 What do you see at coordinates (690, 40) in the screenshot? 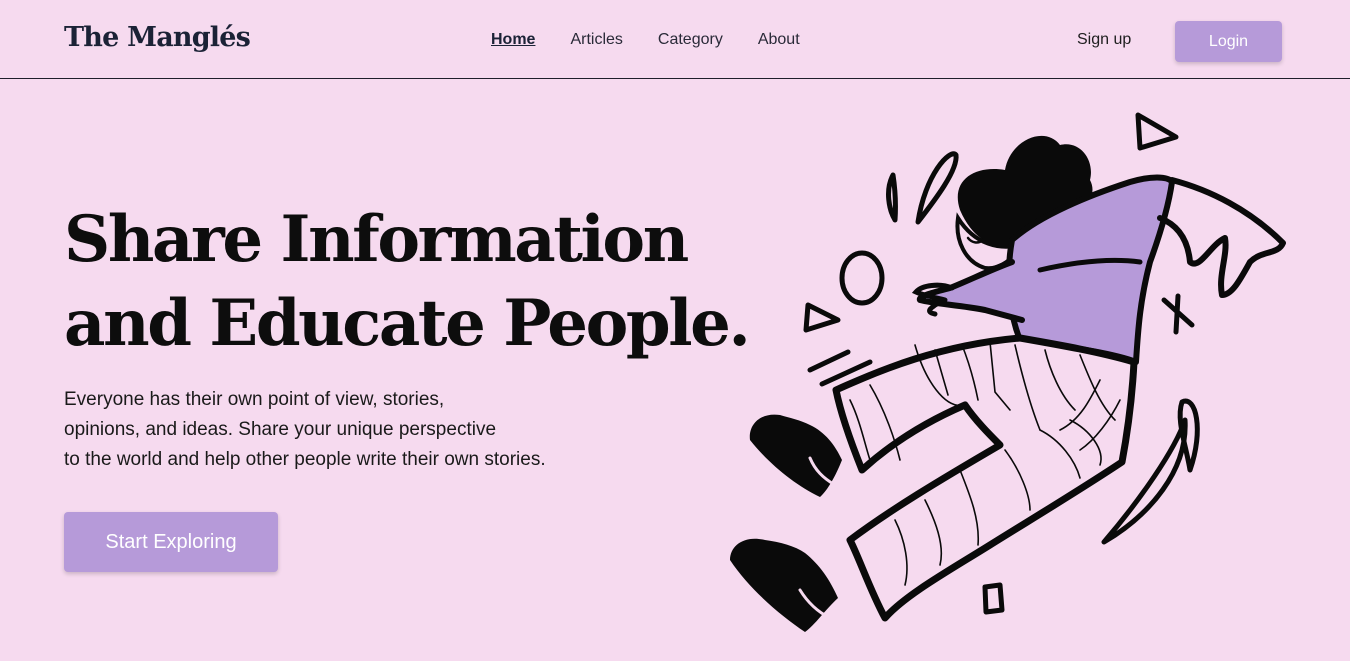
I see `nav-link-category: Category` at bounding box center [690, 40].